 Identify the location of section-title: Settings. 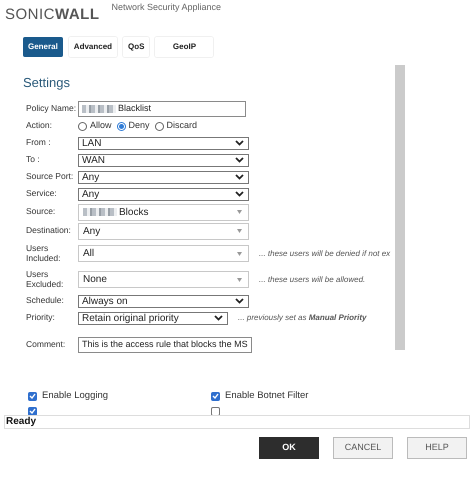
(47, 83).